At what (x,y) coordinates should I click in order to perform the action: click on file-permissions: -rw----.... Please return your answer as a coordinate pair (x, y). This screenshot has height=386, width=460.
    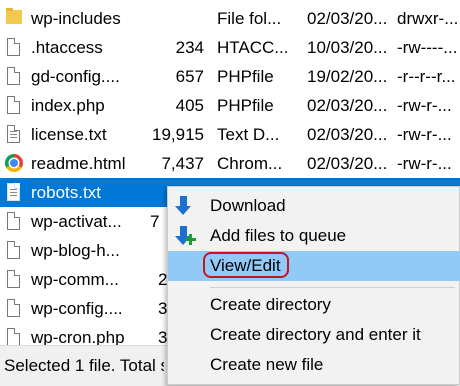
    Looking at the image, I should click on (427, 47).